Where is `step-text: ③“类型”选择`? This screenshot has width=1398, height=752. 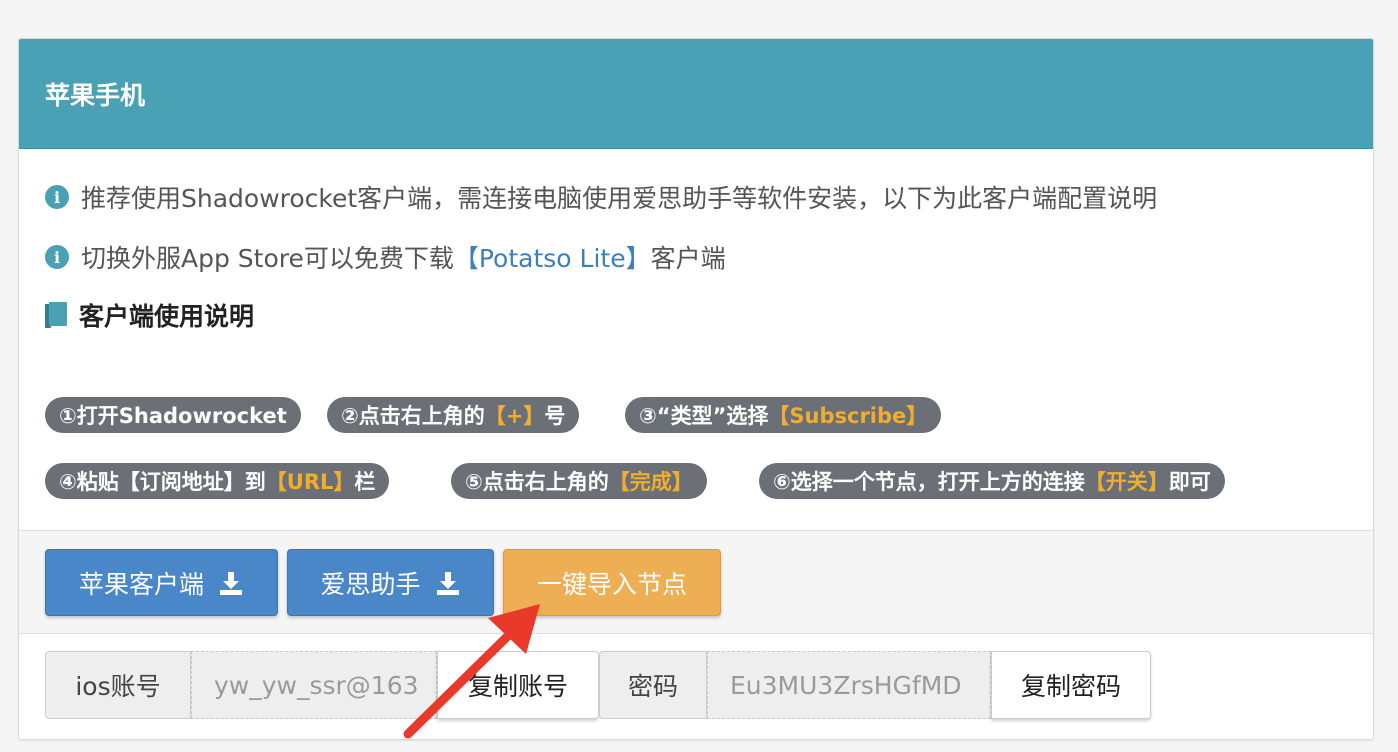
step-text: ③“类型”选择 is located at coordinates (704, 416).